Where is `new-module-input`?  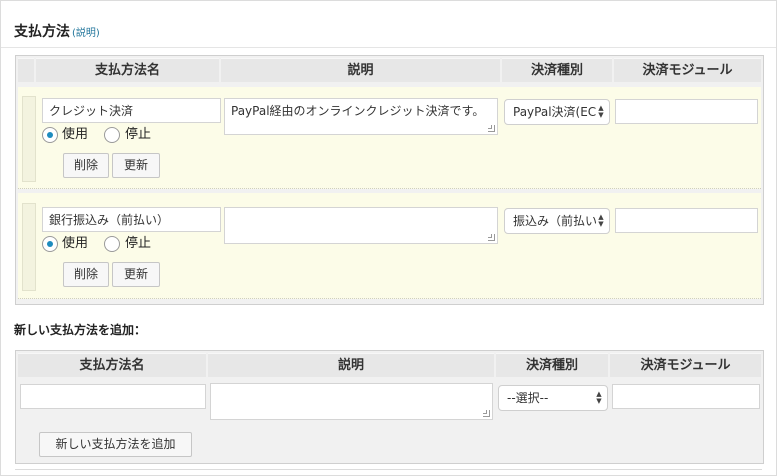 new-module-input is located at coordinates (686, 396).